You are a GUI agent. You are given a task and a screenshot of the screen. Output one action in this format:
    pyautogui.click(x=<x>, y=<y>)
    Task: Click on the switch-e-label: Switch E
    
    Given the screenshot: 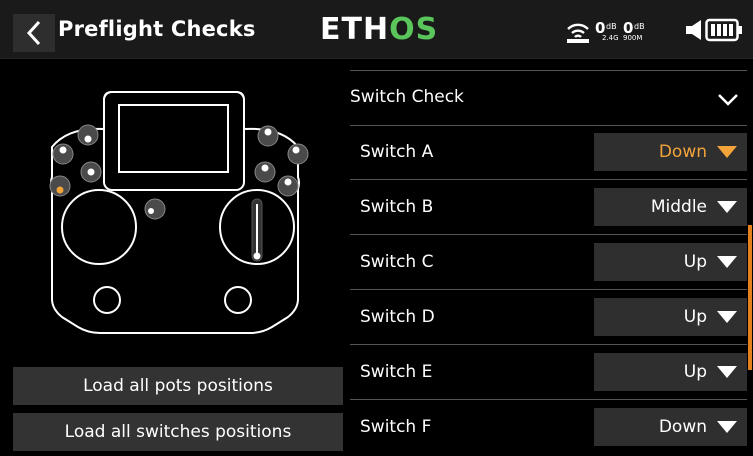 What is the action you would take?
    pyautogui.click(x=396, y=372)
    